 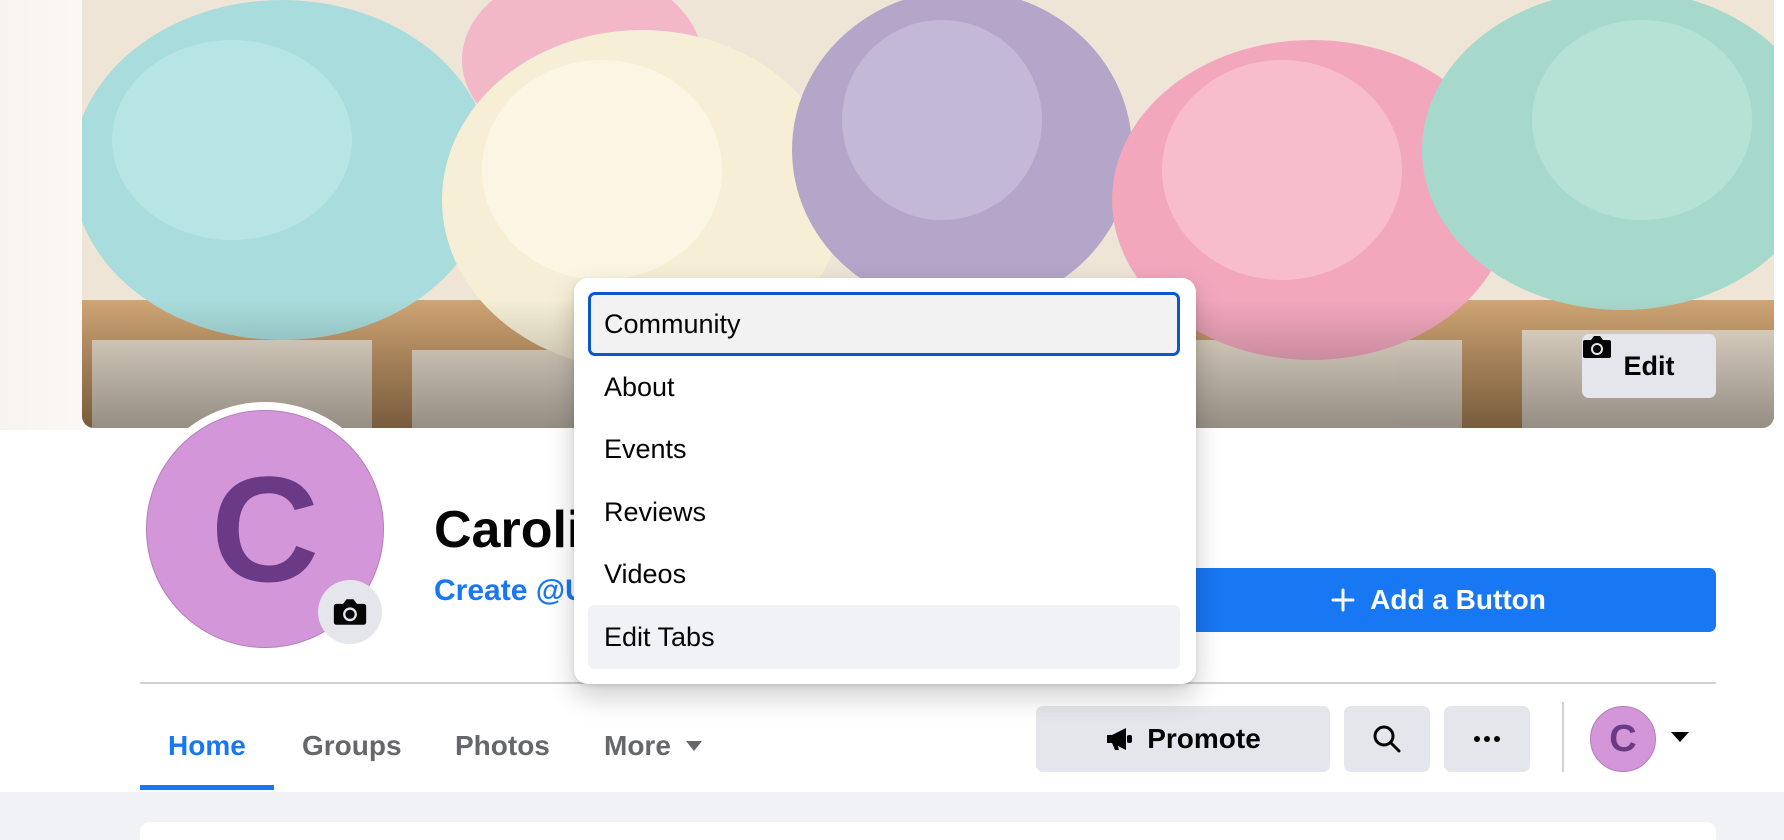 What do you see at coordinates (207, 787) in the screenshot?
I see `active-tab-indicator` at bounding box center [207, 787].